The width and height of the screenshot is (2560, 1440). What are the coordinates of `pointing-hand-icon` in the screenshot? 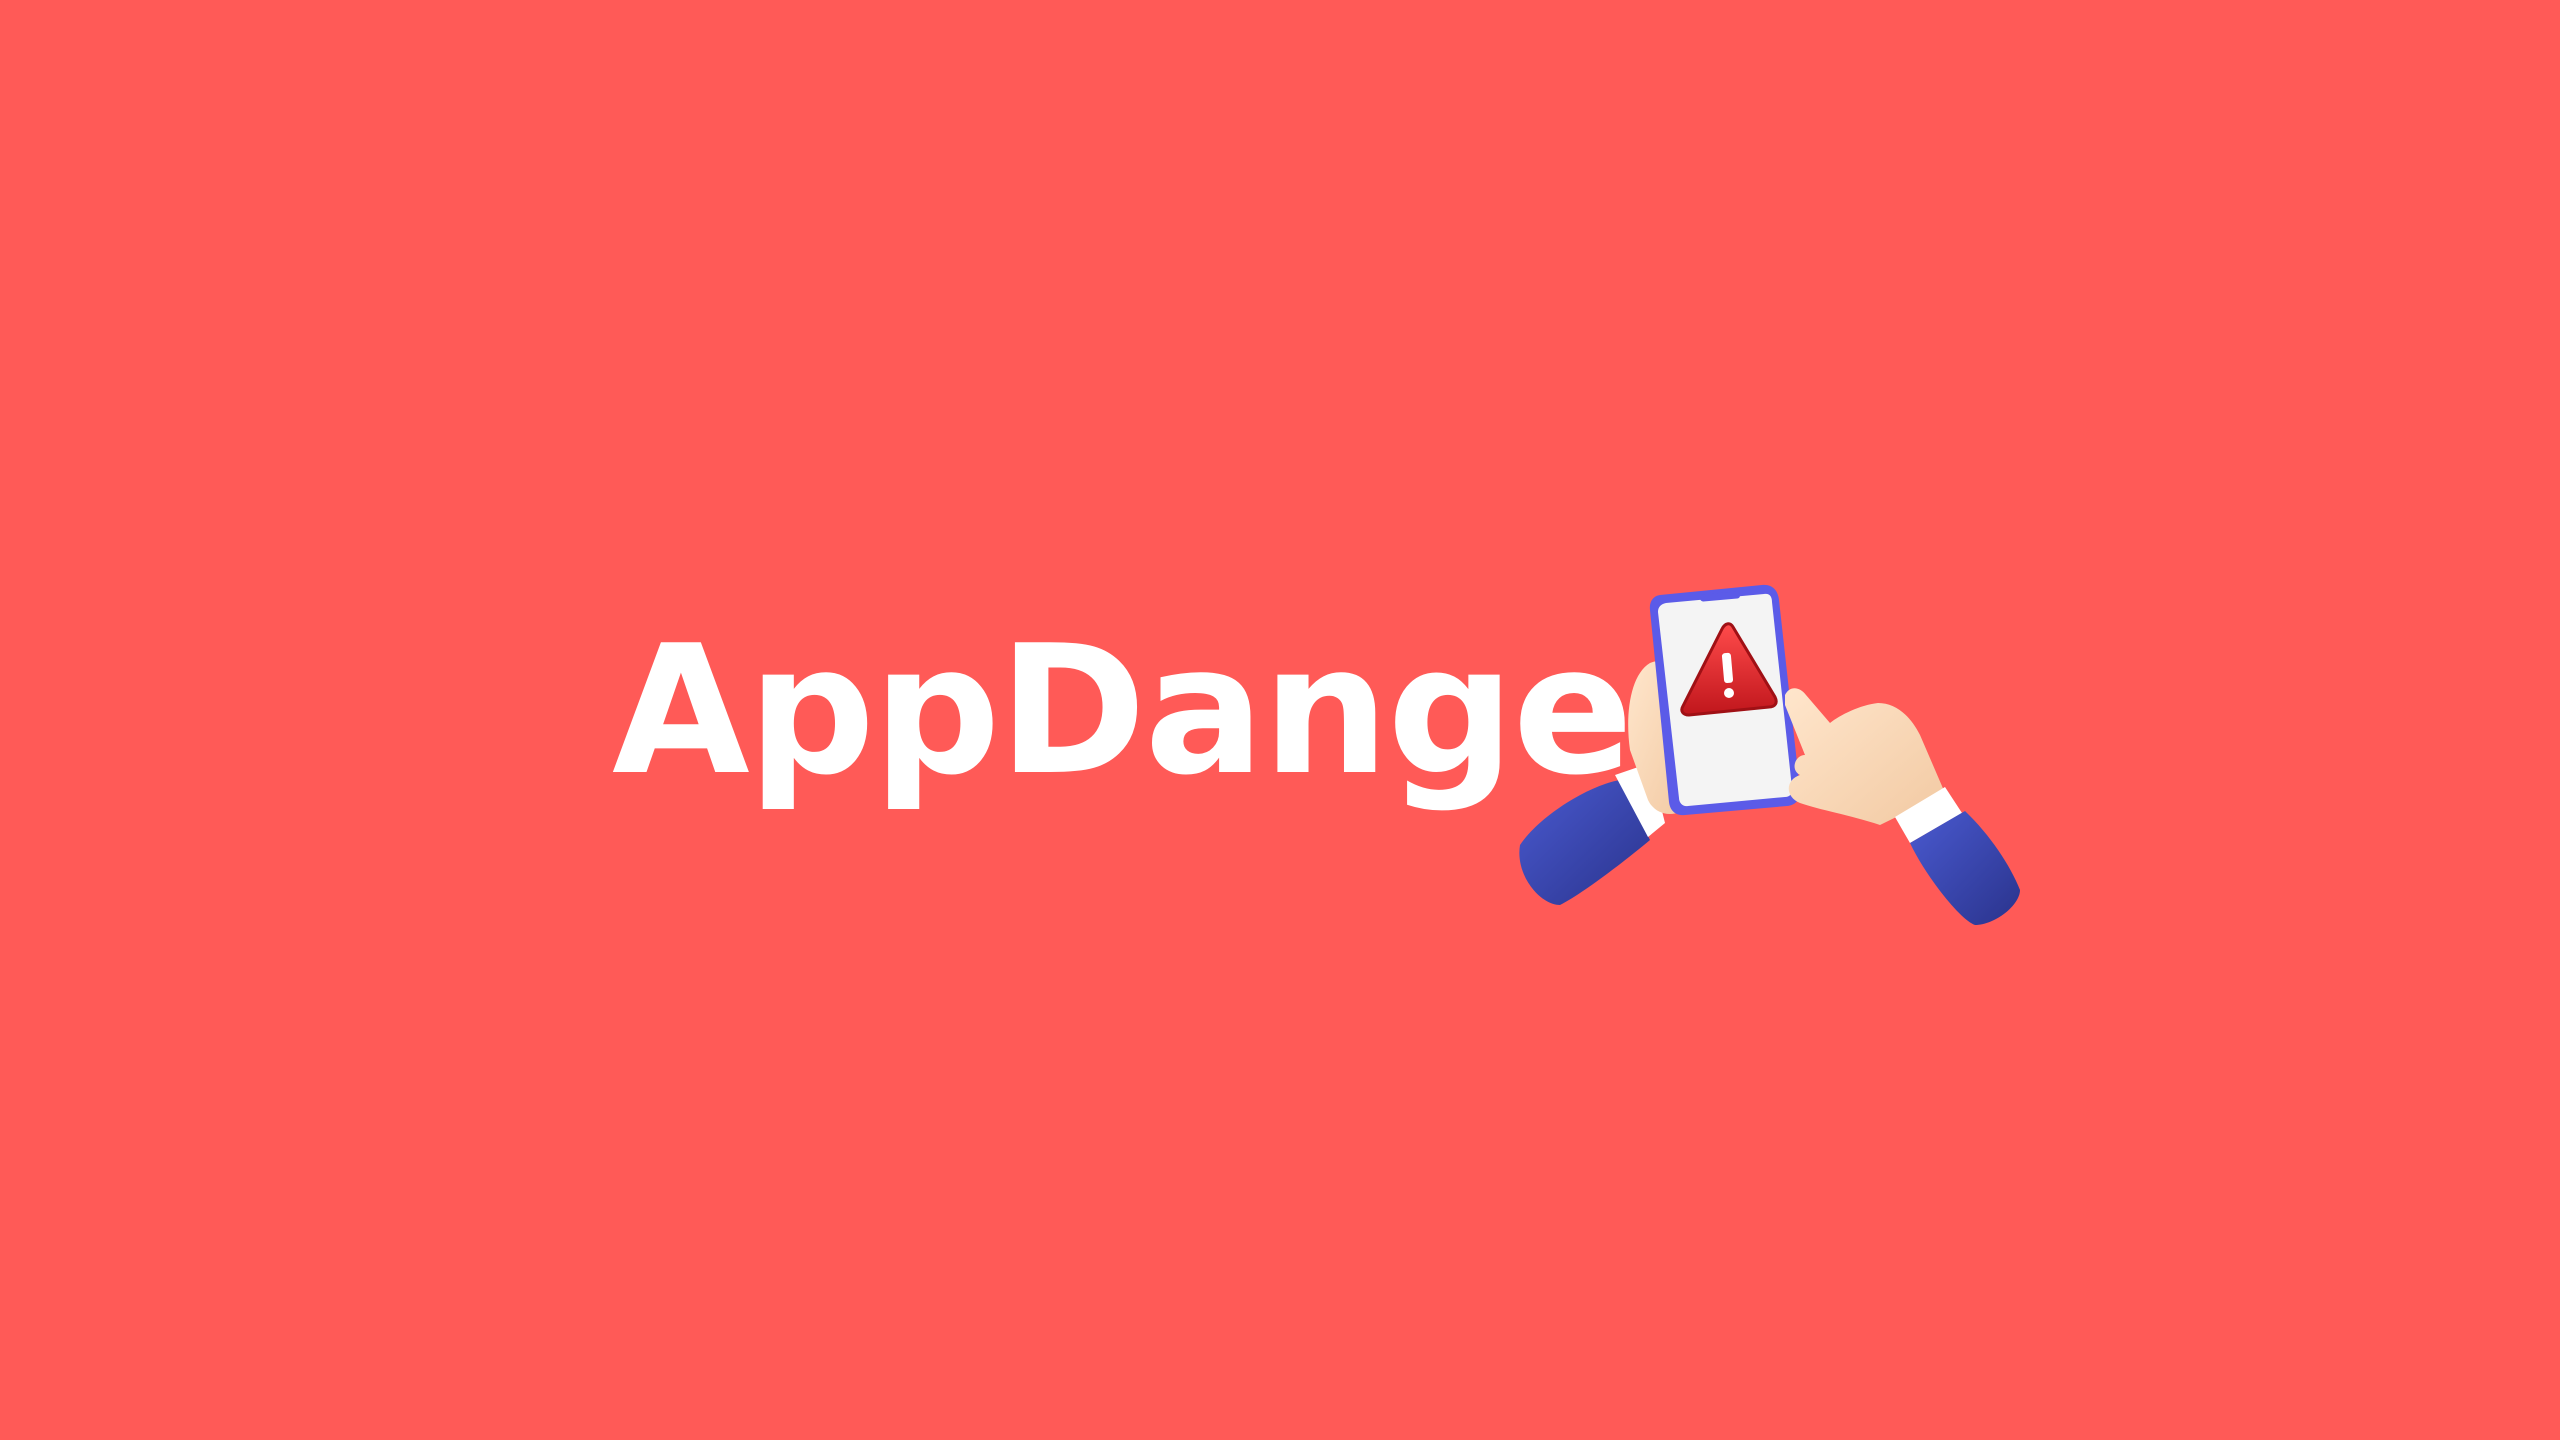 It's located at (1902, 806).